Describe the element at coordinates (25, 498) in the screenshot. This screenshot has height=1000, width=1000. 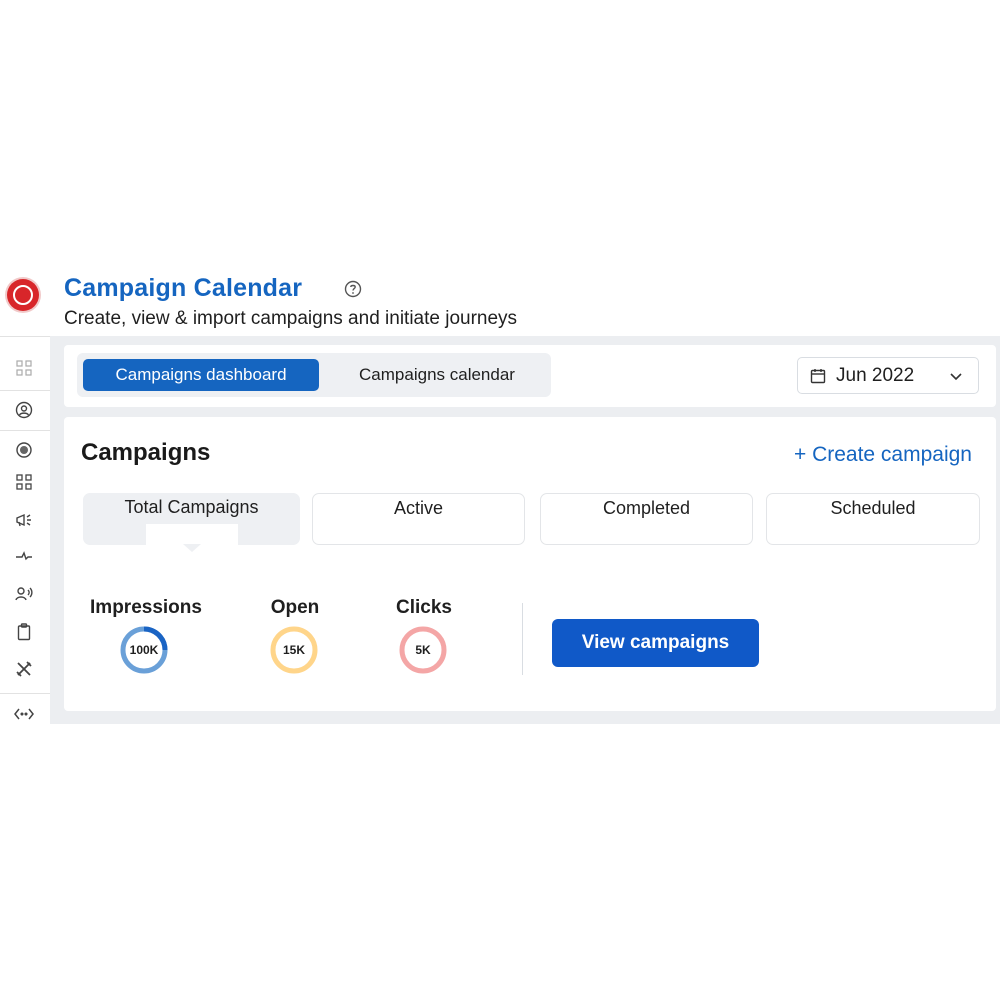
I see `sidebar` at that location.